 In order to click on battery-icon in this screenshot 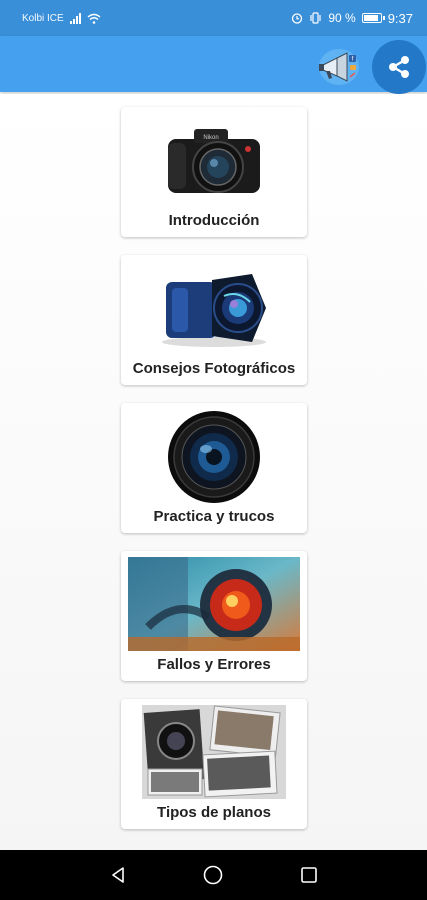, I will do `click(373, 18)`.